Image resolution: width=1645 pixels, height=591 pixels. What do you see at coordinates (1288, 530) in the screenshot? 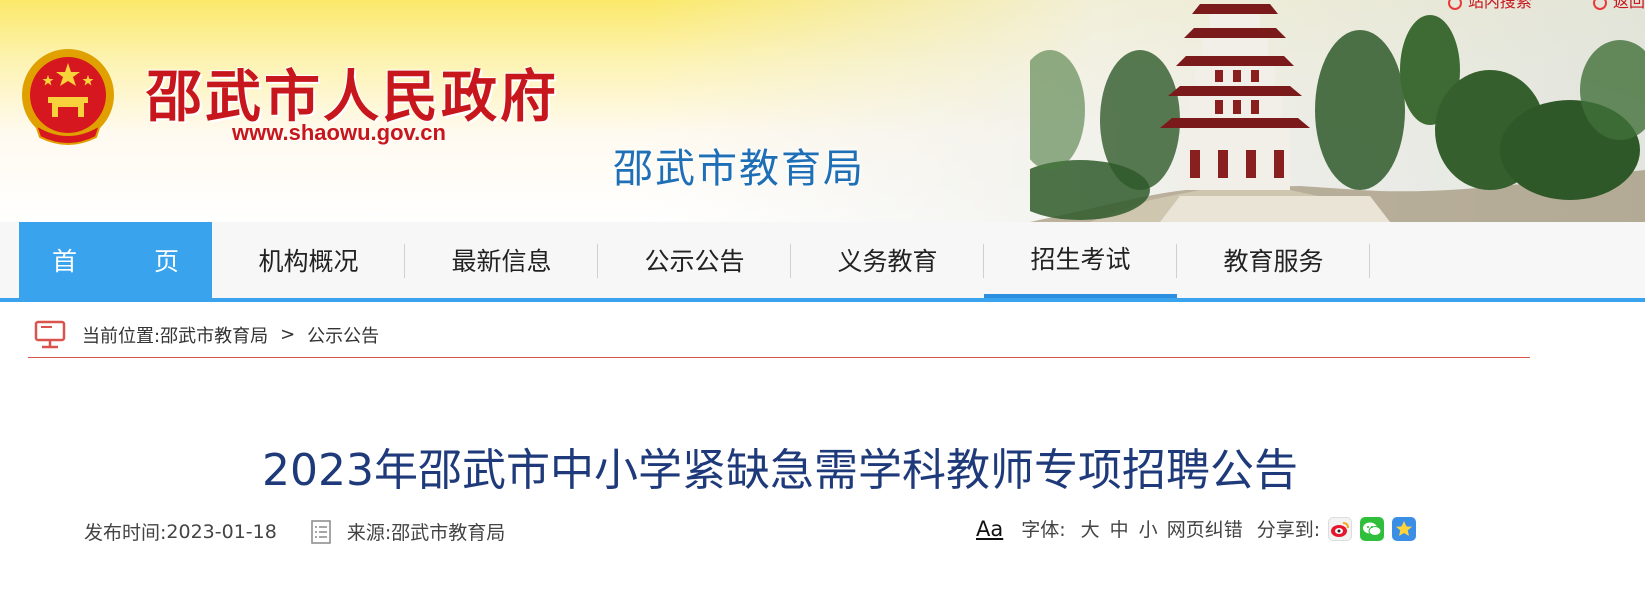
I see `share-label: 分享到:` at bounding box center [1288, 530].